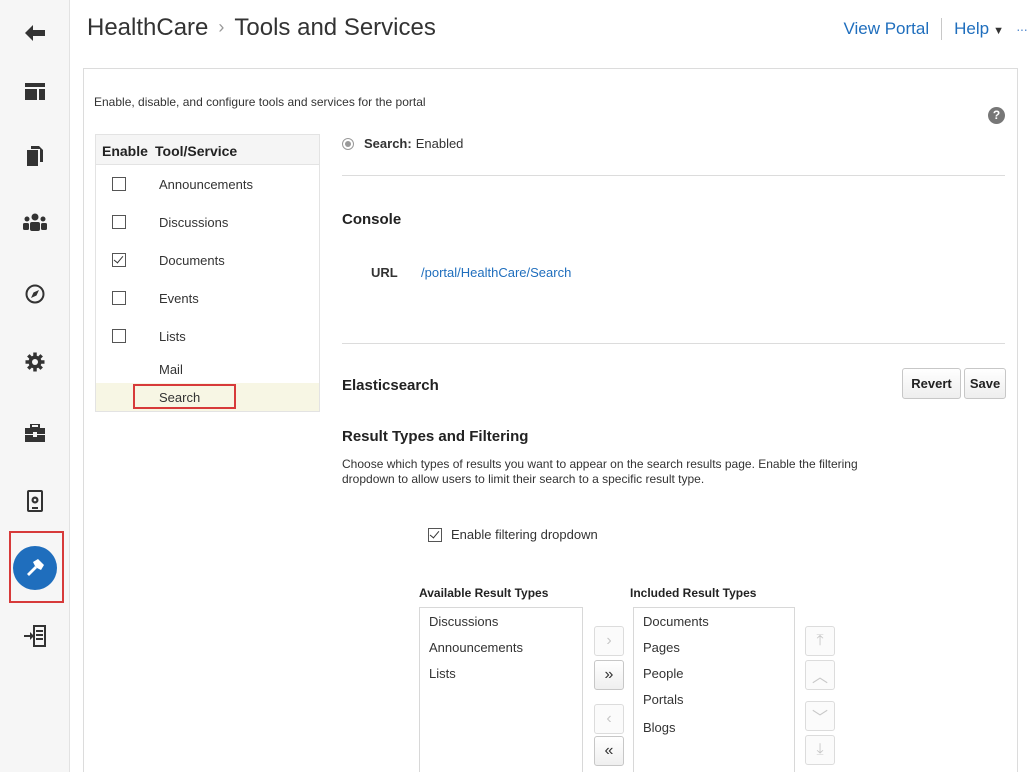 The image size is (1027, 772). Describe the element at coordinates (676, 621) in the screenshot. I see `list-item: Documents` at that location.